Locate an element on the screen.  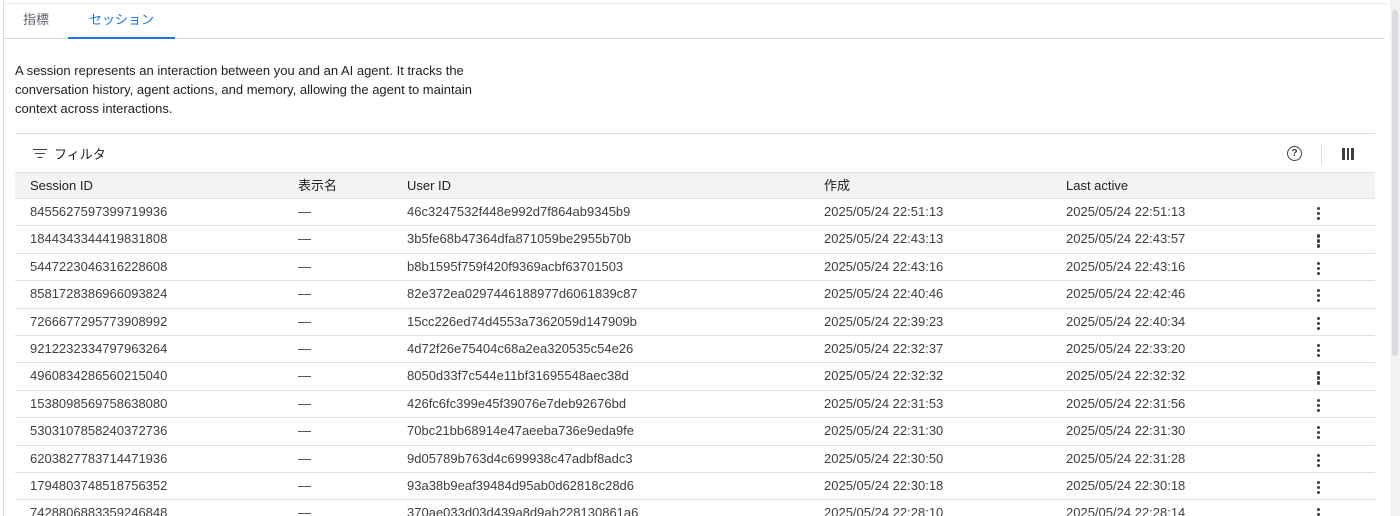
filter-button: フィルタ is located at coordinates (69, 153).